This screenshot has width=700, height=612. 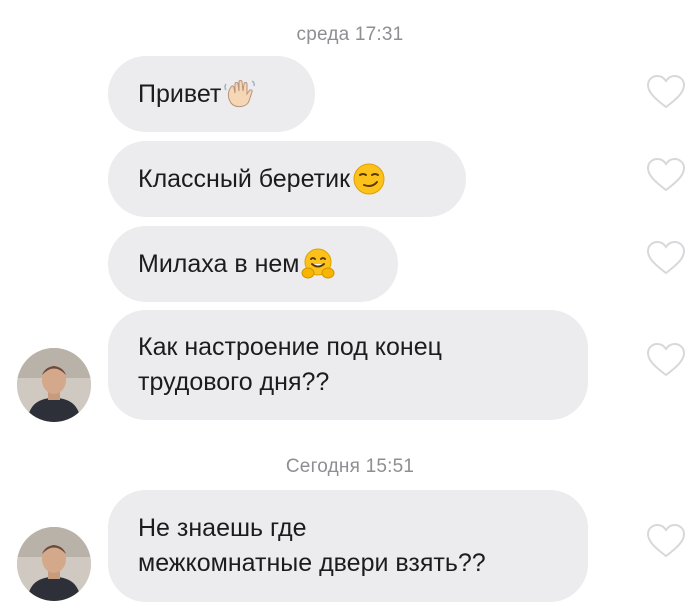 What do you see at coordinates (312, 545) in the screenshot?
I see `message-text: Не знаешь где межкомнатные двери взять??` at bounding box center [312, 545].